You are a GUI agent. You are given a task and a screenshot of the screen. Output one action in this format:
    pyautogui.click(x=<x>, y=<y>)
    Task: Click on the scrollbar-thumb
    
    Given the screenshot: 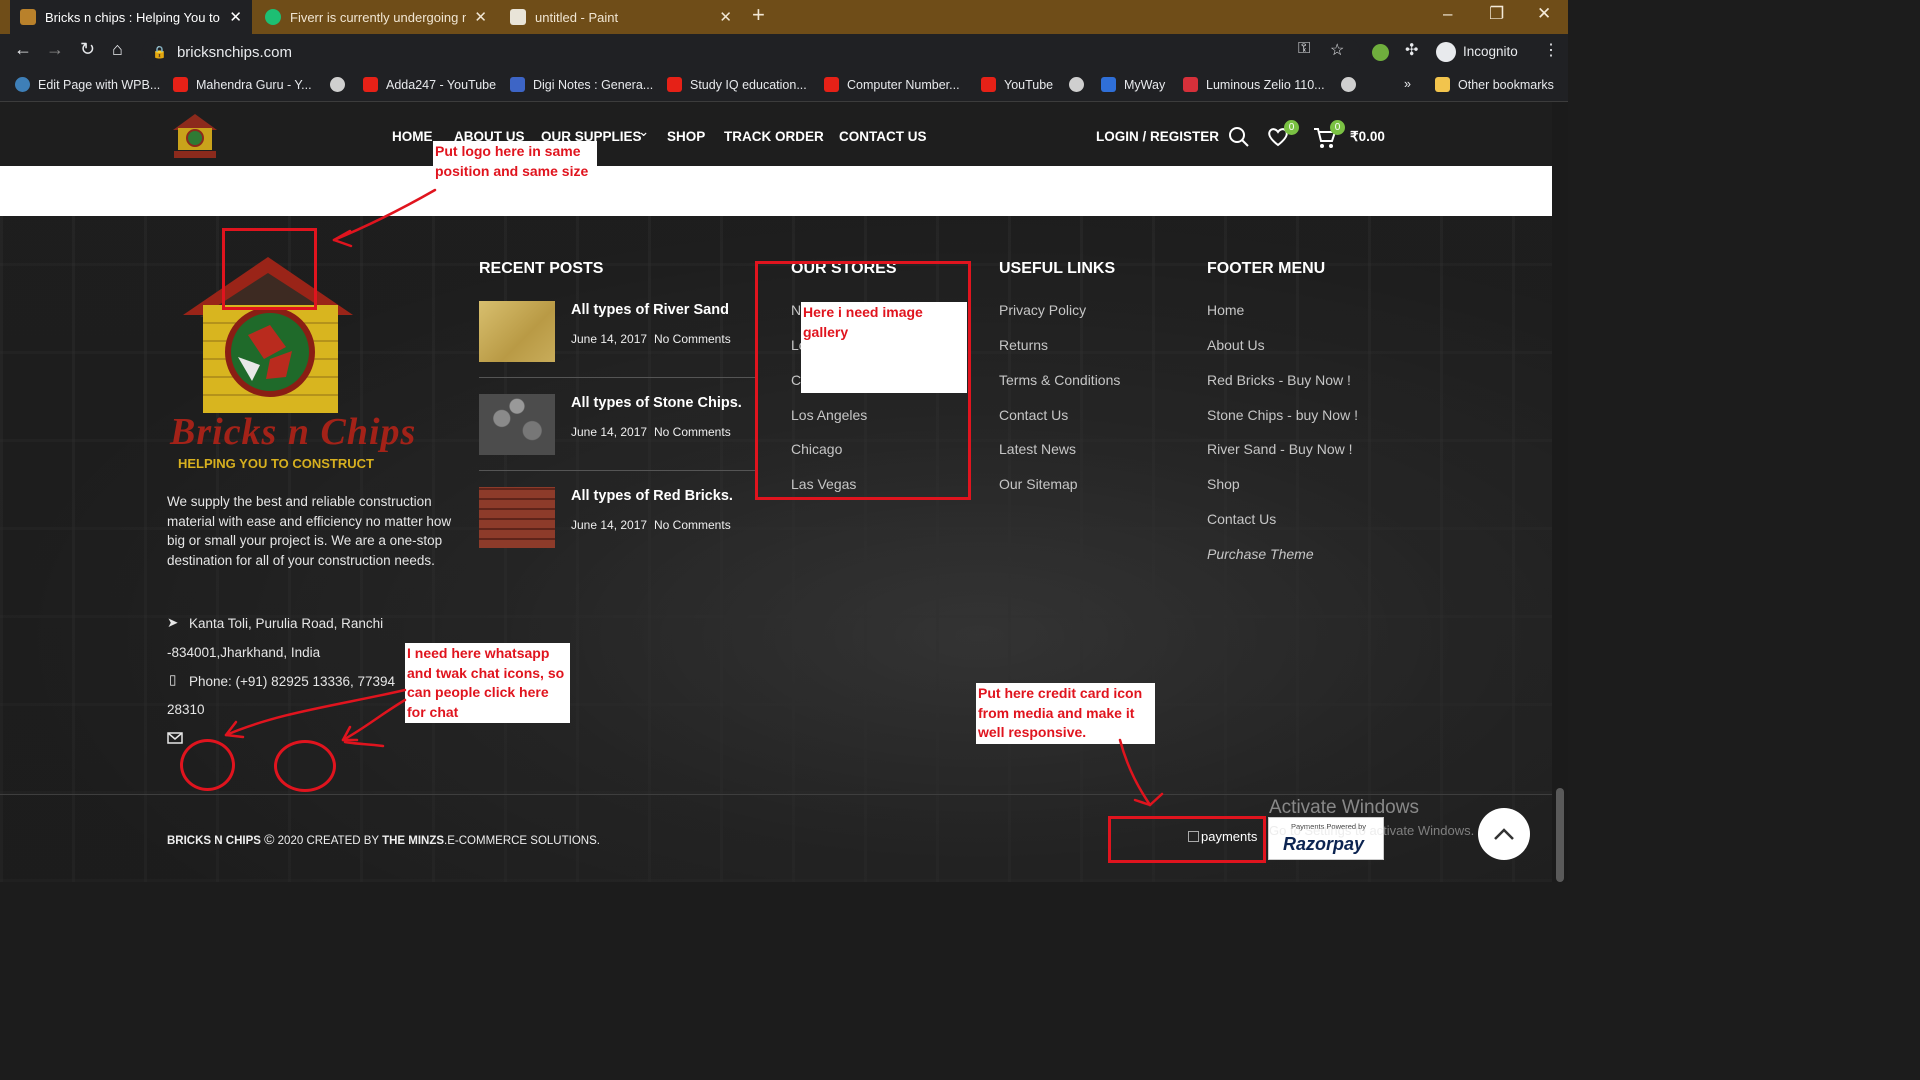 What is the action you would take?
    pyautogui.click(x=1560, y=835)
    